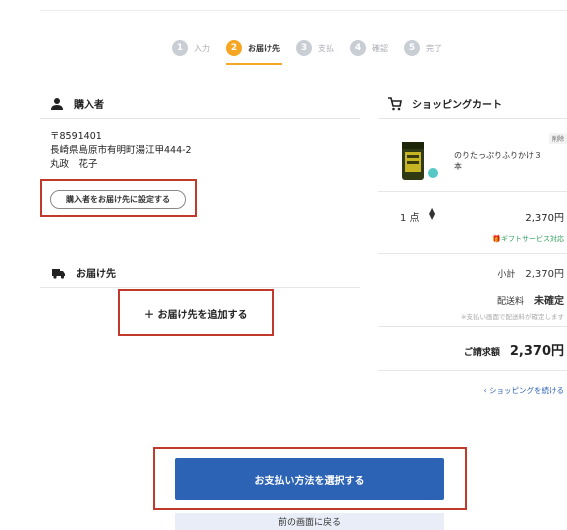 The image size is (567, 530). I want to click on product-image, so click(420, 161).